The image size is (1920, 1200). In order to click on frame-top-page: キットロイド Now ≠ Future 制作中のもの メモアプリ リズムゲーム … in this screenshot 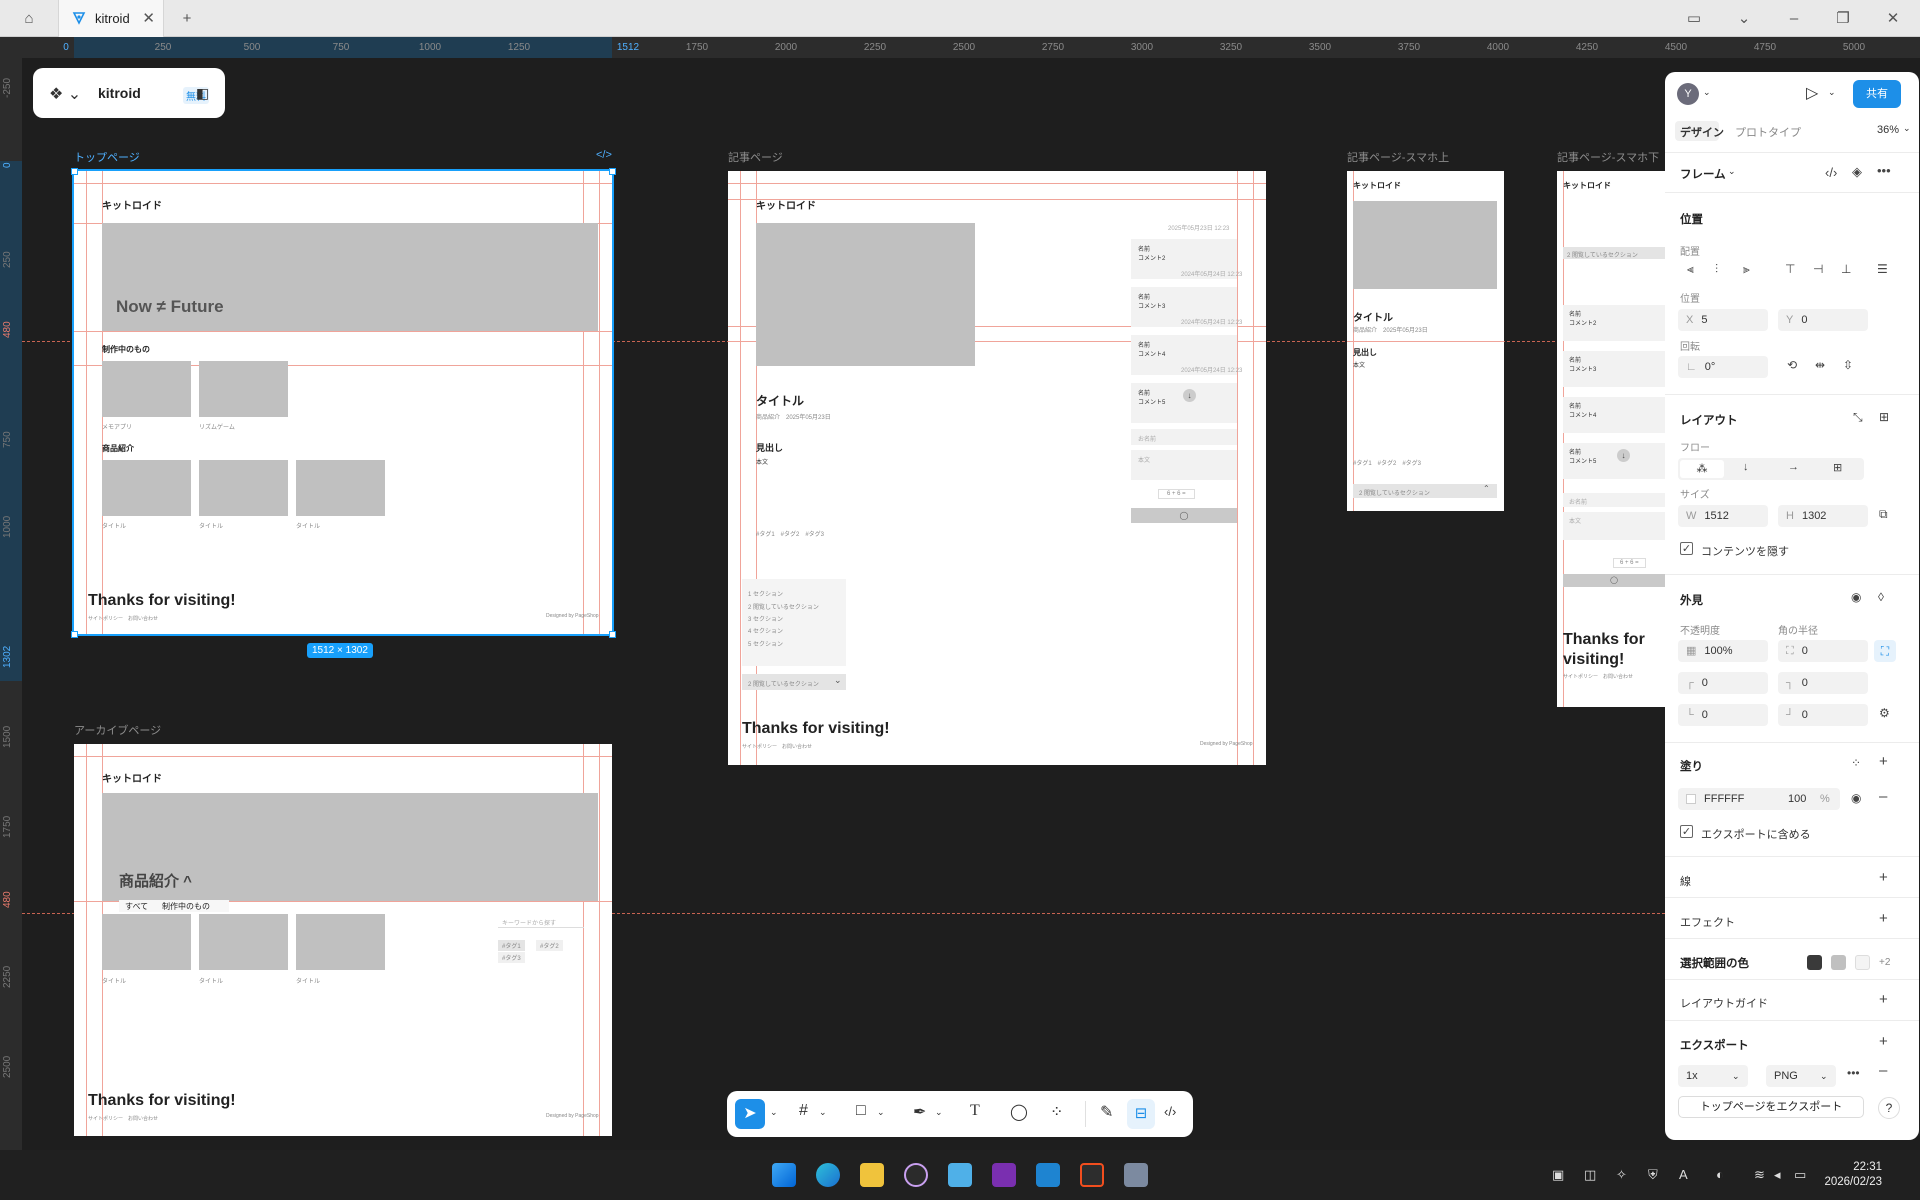, I will do `click(343, 402)`.